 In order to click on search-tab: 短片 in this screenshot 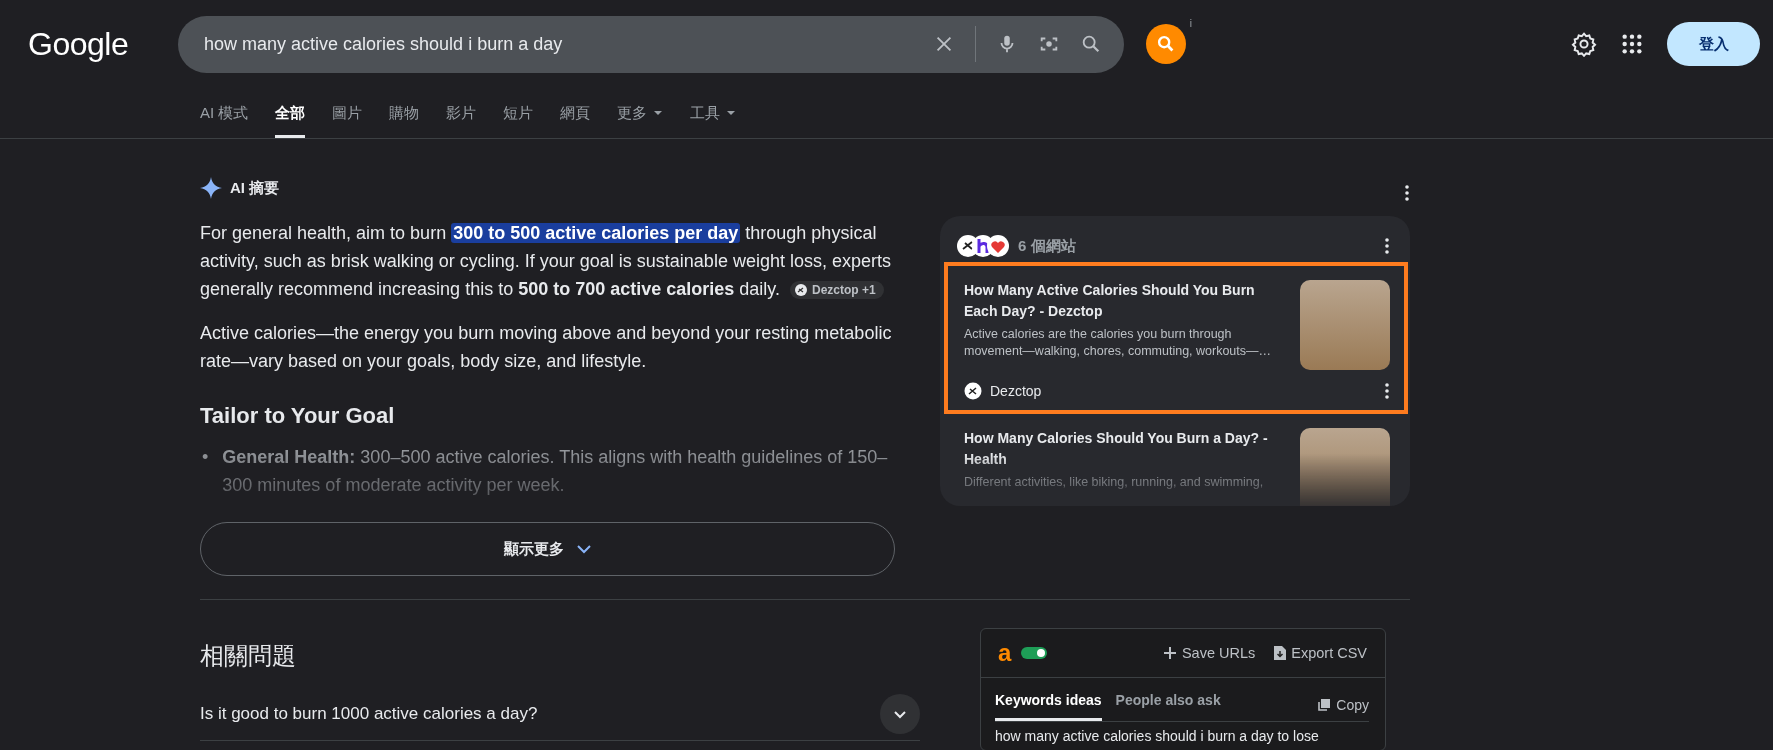, I will do `click(518, 113)`.